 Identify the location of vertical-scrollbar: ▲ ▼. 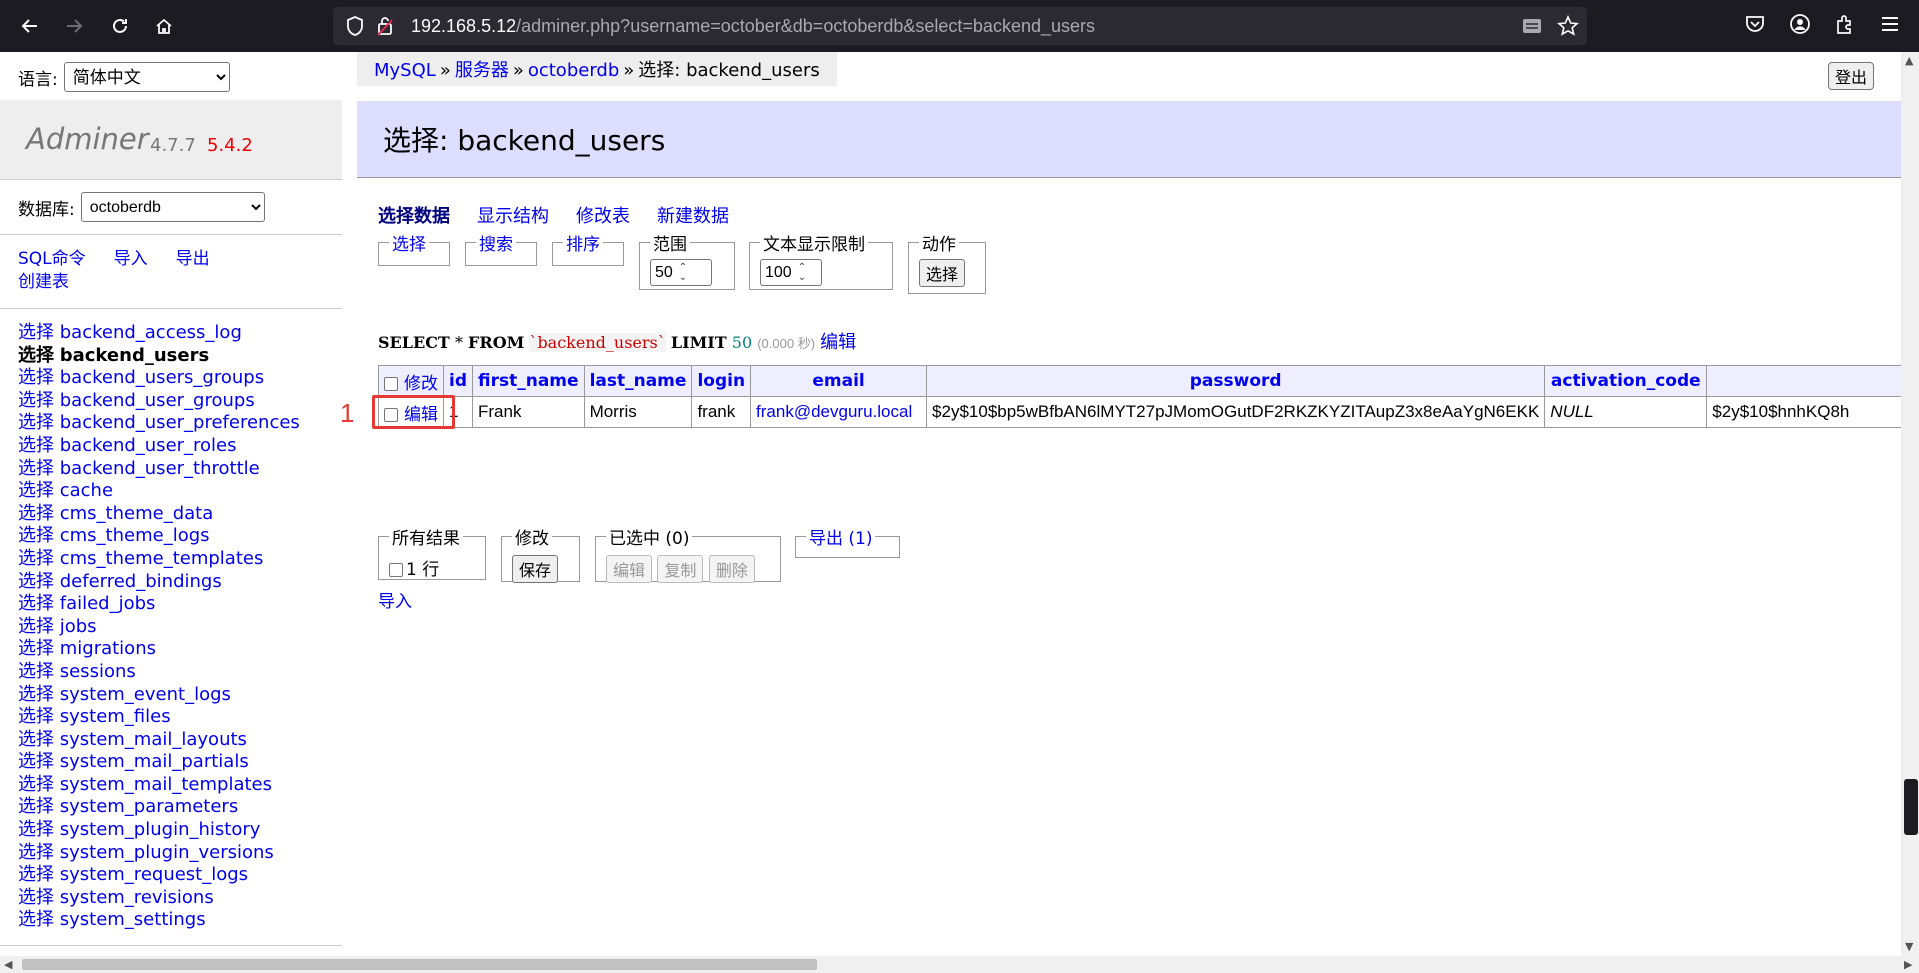
(1910, 504).